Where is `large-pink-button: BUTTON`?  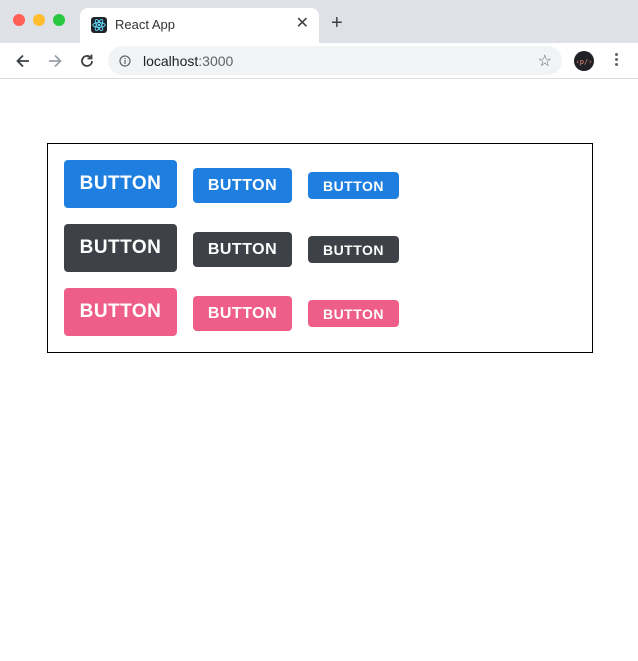 large-pink-button: BUTTON is located at coordinates (120, 312).